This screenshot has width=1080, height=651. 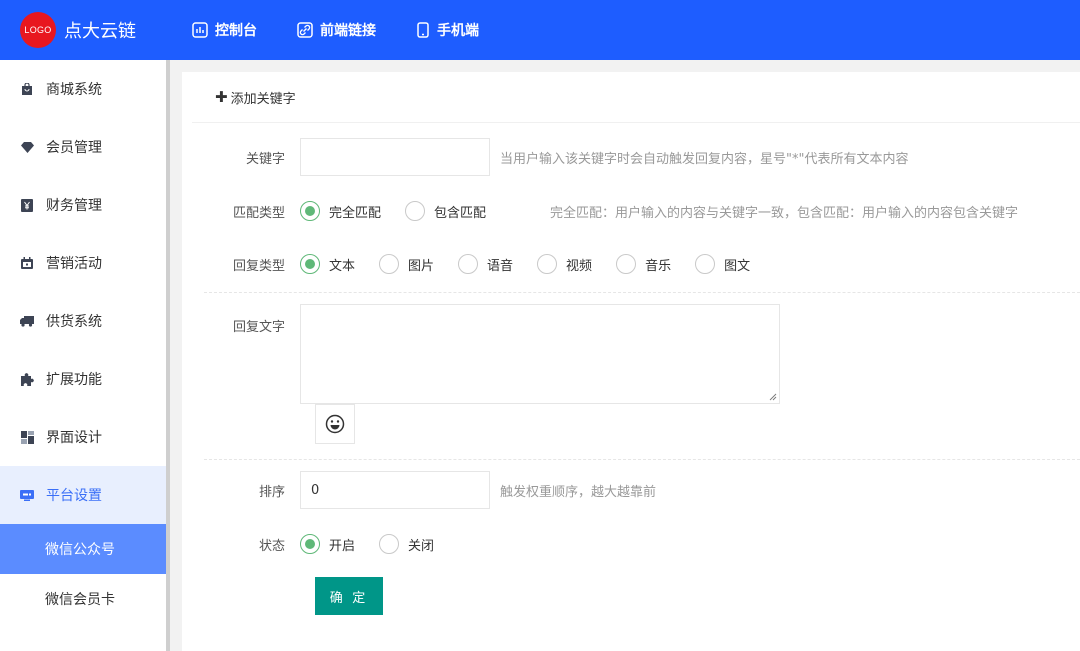 I want to click on reply-type-news-radio: 图文, so click(x=722, y=264).